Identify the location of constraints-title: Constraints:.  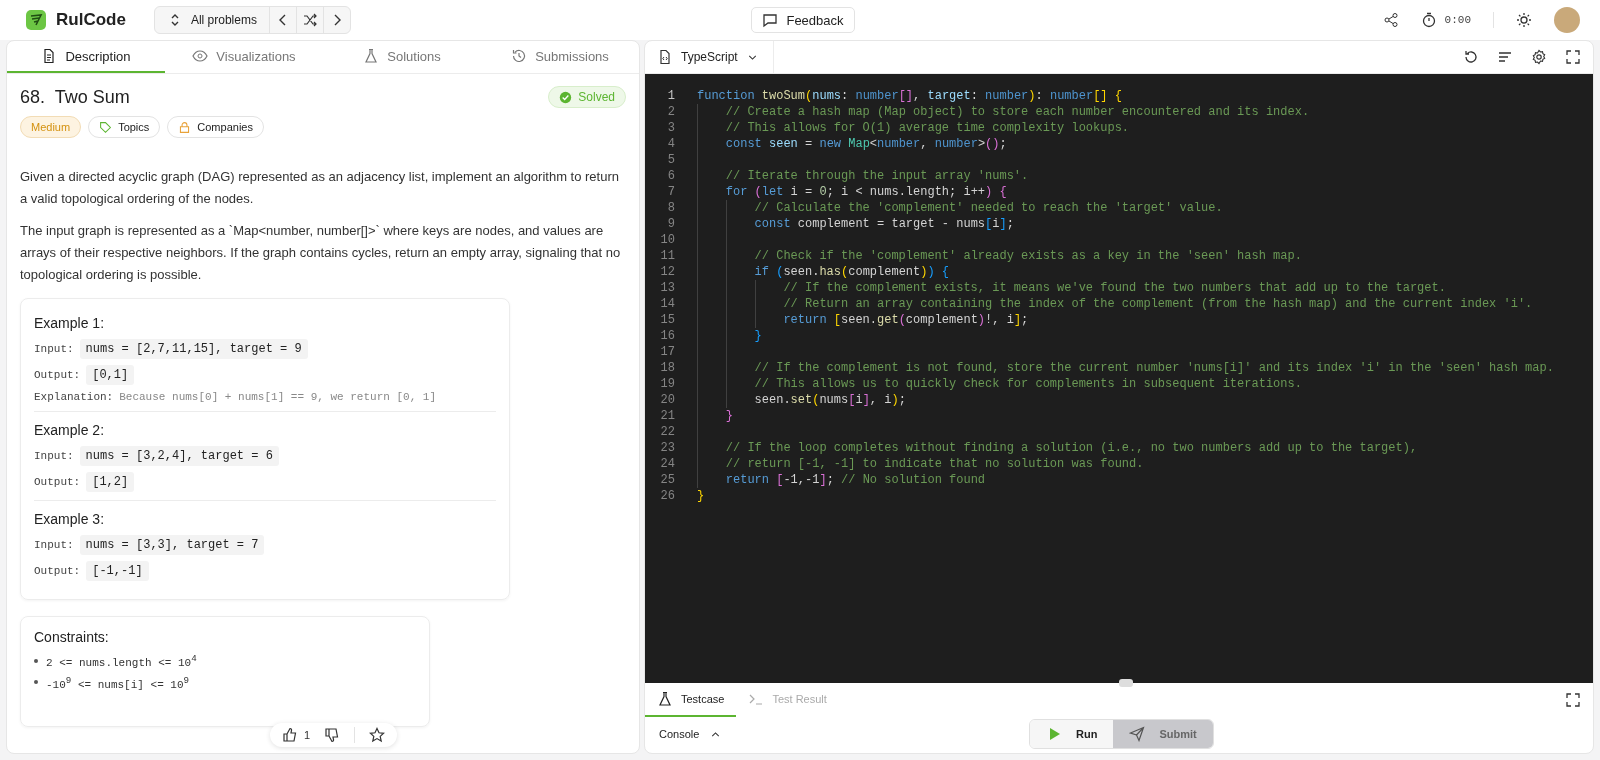
(72, 637).